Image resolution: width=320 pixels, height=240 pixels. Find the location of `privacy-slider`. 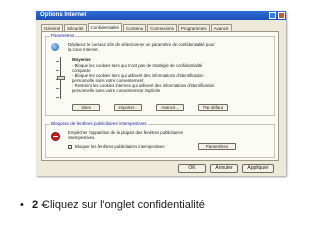

privacy-slider is located at coordinates (61, 78).